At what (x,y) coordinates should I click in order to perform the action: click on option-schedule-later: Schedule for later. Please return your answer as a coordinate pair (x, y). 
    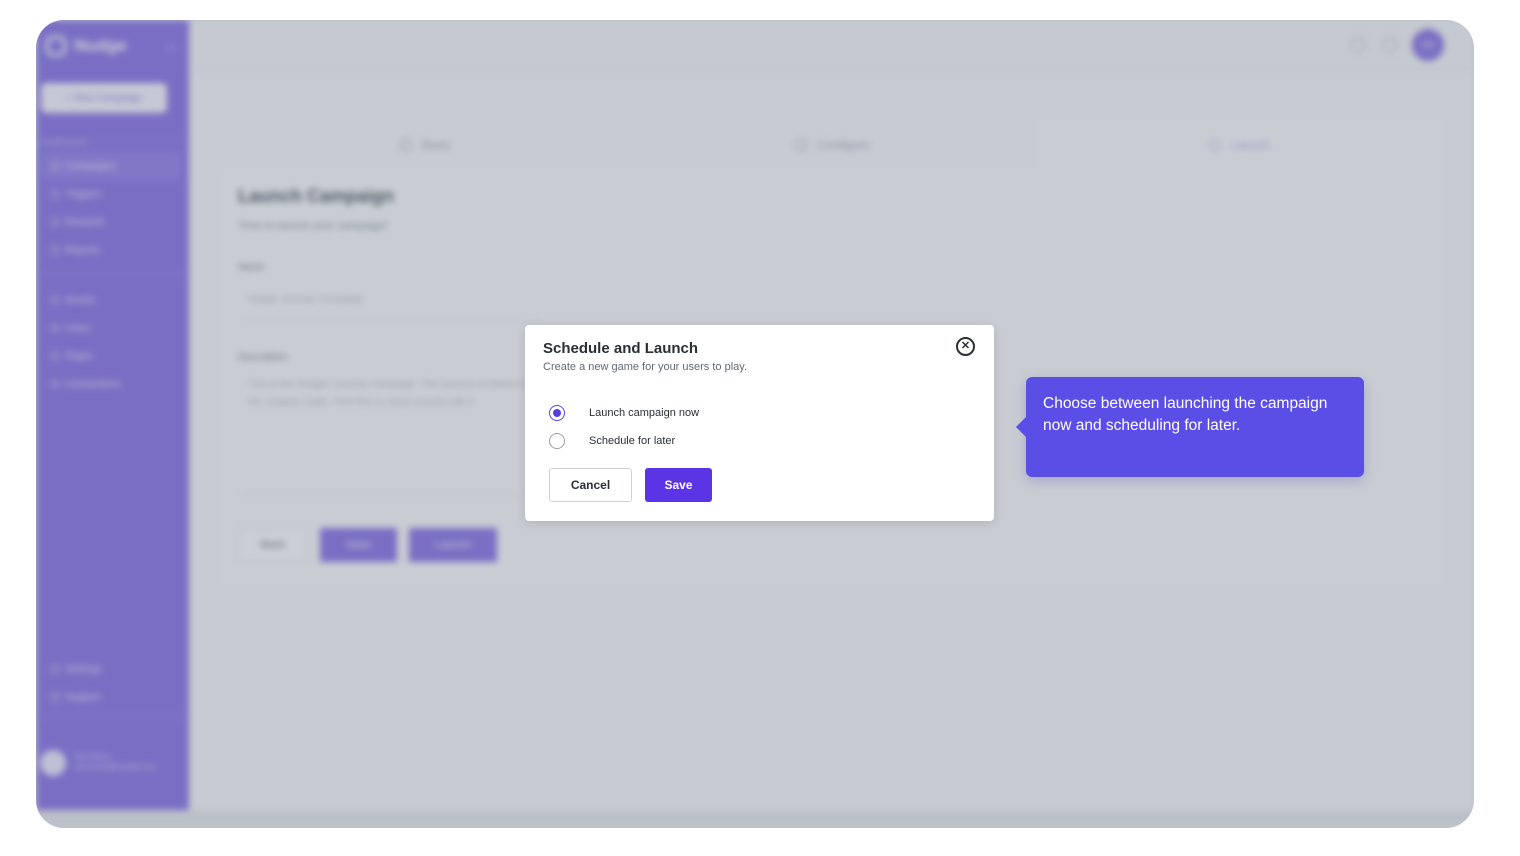
    Looking at the image, I should click on (612, 441).